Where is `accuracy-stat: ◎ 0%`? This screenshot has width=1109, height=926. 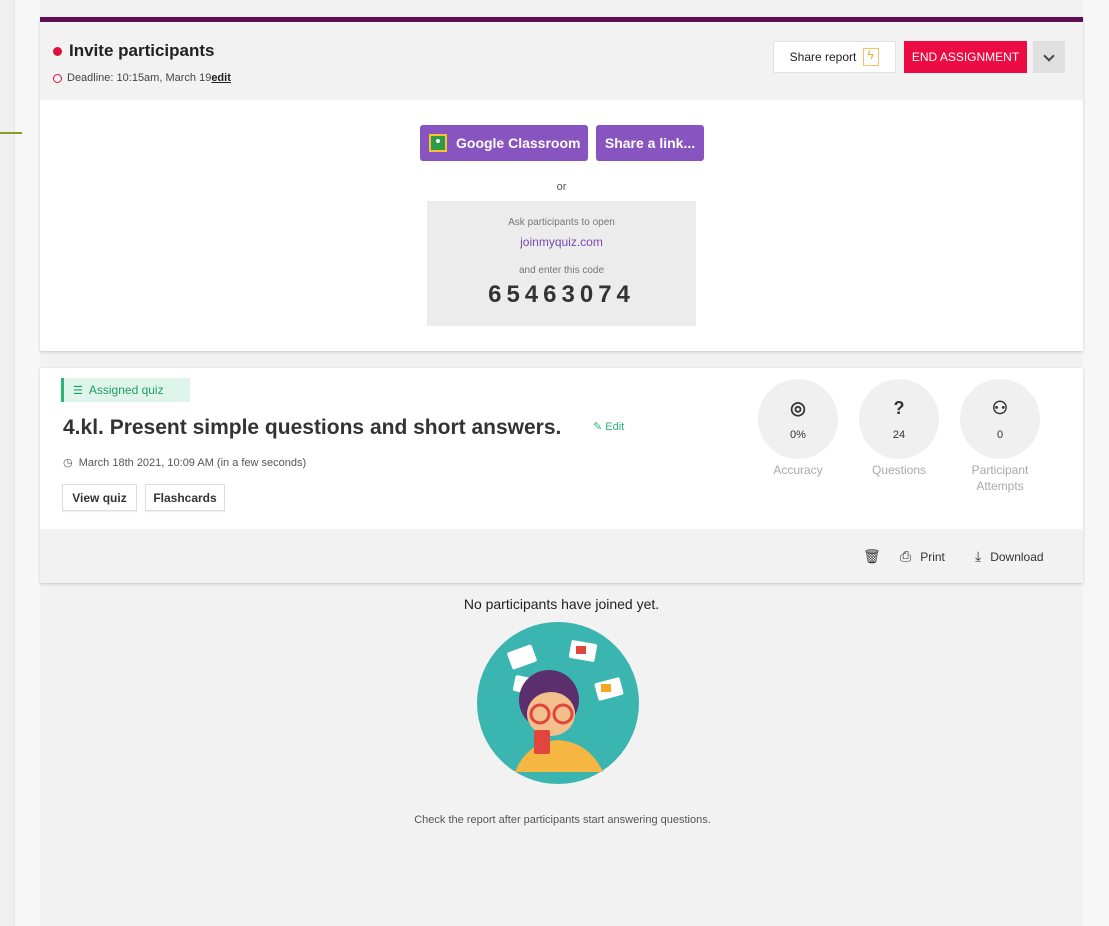
accuracy-stat: ◎ 0% is located at coordinates (798, 419).